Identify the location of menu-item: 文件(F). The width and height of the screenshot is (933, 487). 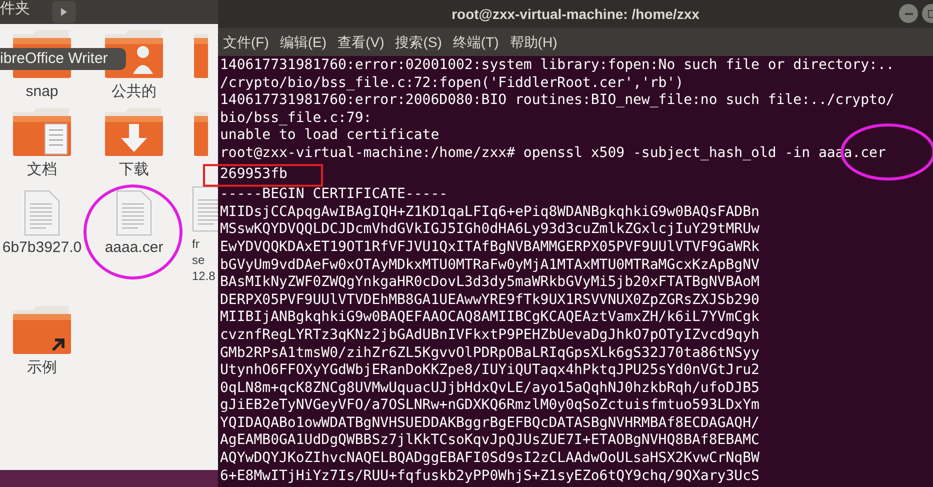
(246, 42).